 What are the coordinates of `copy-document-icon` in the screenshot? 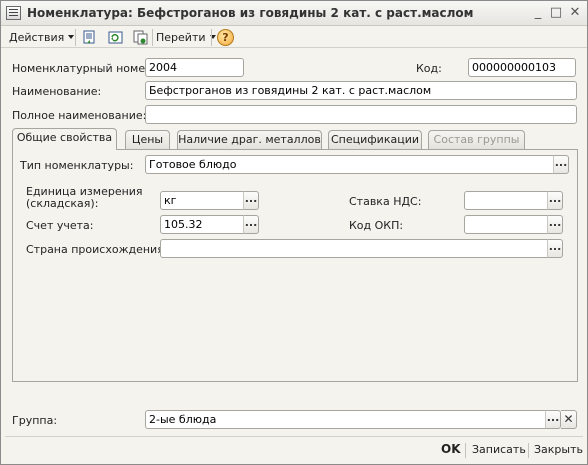 It's located at (140, 37).